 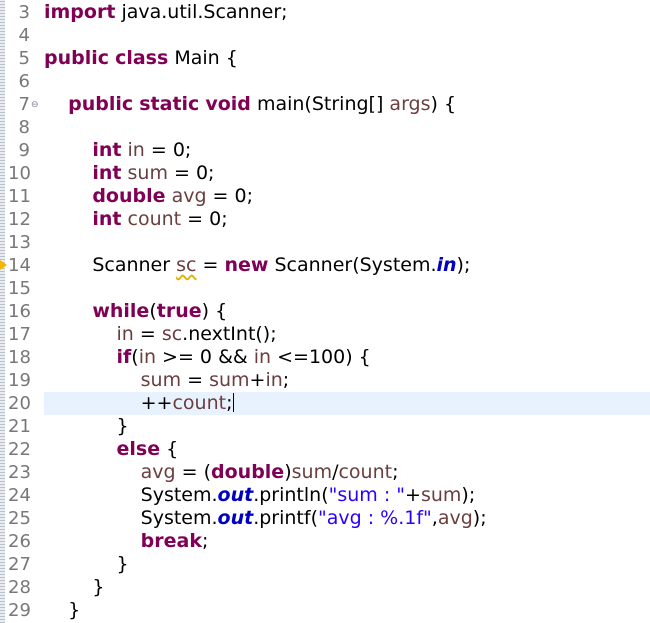 I want to click on code-line: 22 else {, so click(x=325, y=449).